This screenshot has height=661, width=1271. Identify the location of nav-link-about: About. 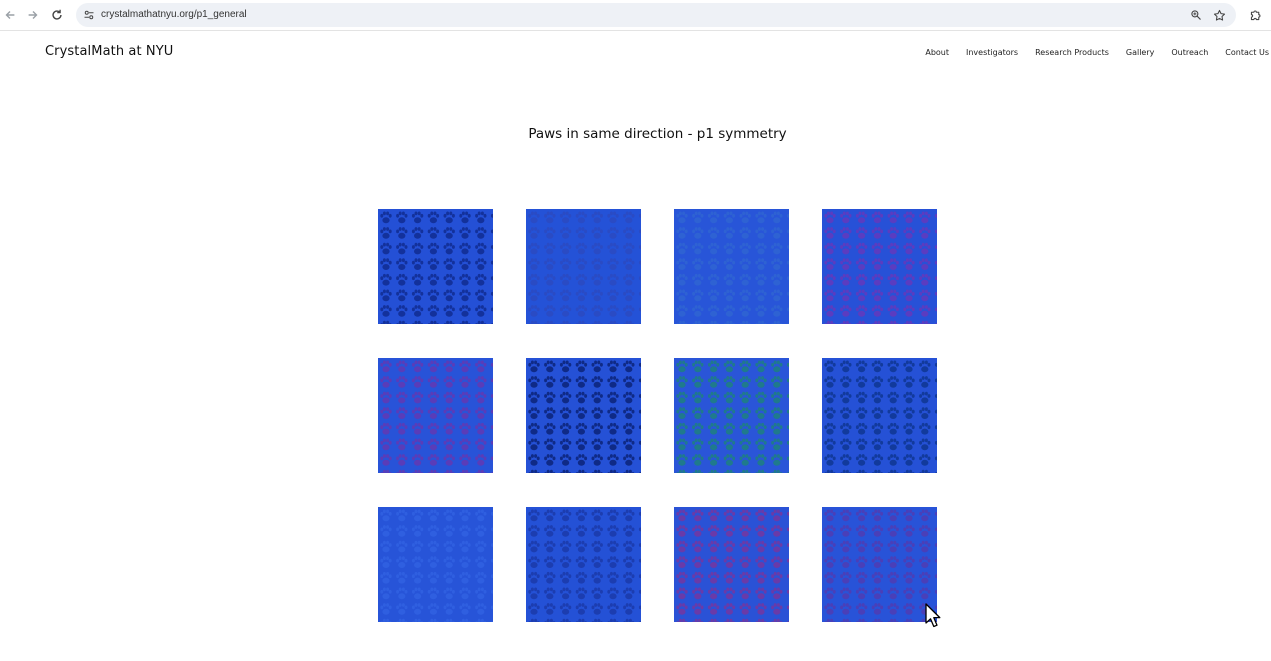
(937, 53).